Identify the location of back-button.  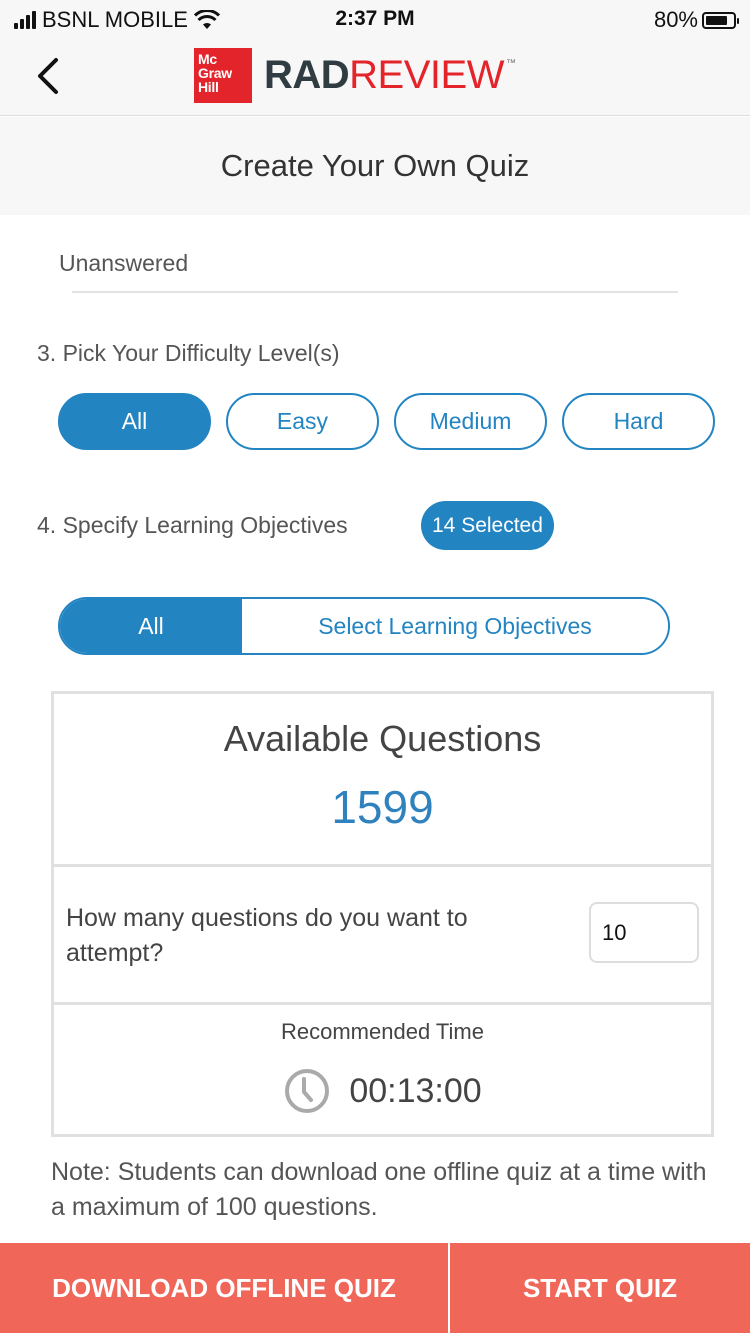
(50, 76).